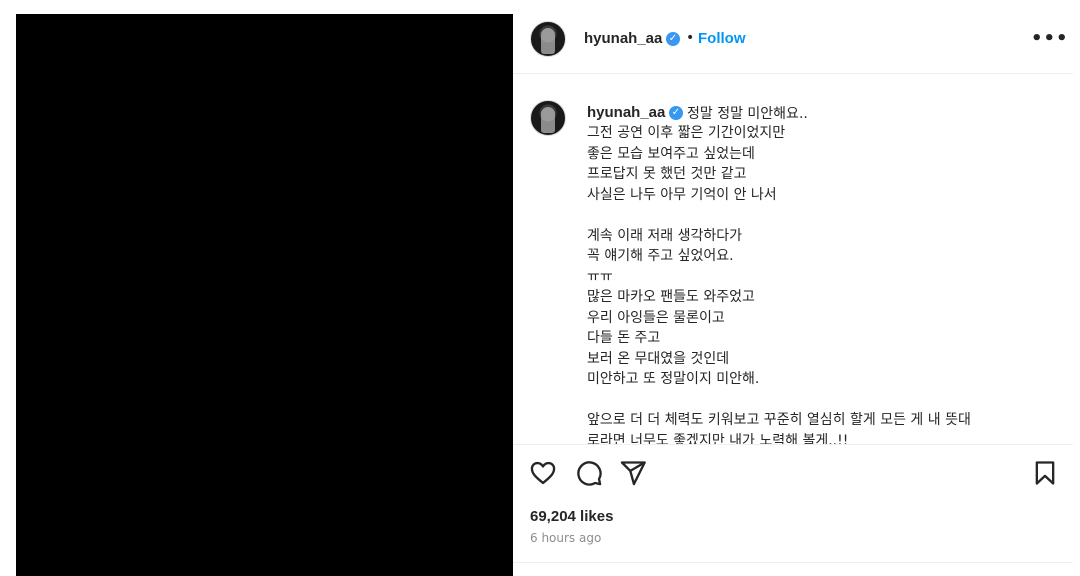 This screenshot has height=576, width=1080. Describe the element at coordinates (671, 153) in the screenshot. I see `caption-line: 좋은 모습 보여주고 싶었는데` at that location.